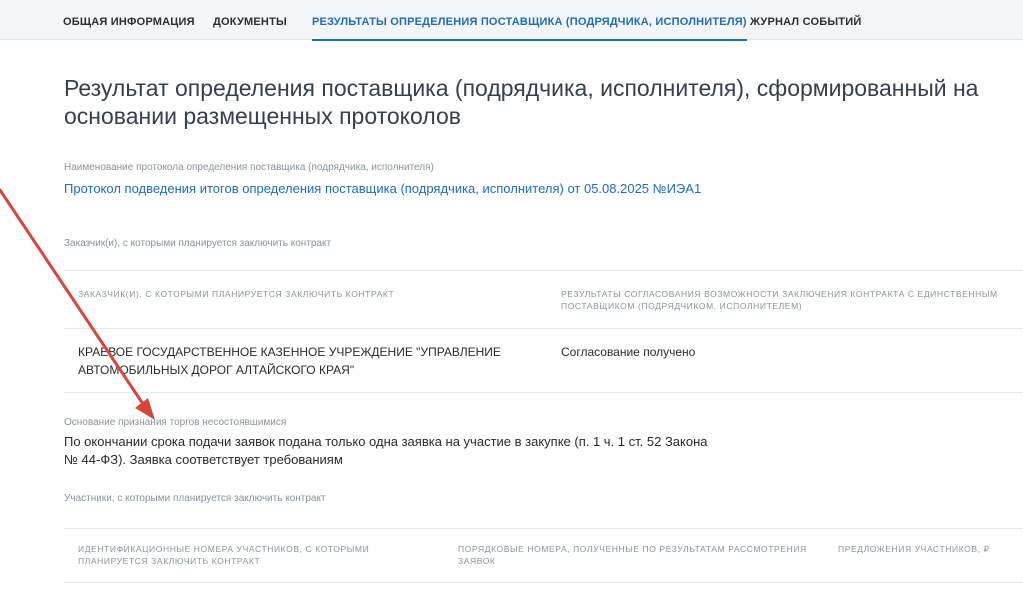 The height and width of the screenshot is (591, 1023). What do you see at coordinates (543, 328) in the screenshot?
I see `customers-table-header-divider` at bounding box center [543, 328].